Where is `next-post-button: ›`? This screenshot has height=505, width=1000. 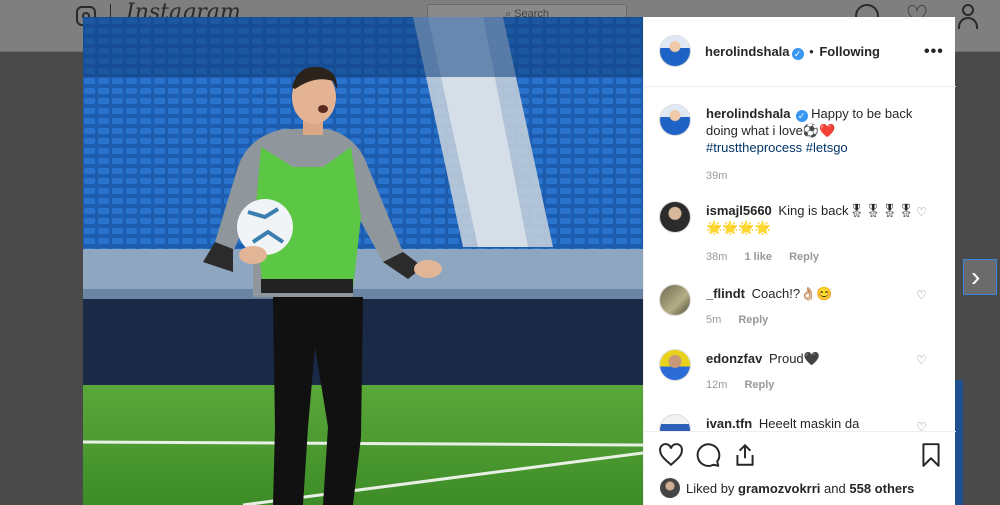 next-post-button: › is located at coordinates (980, 277).